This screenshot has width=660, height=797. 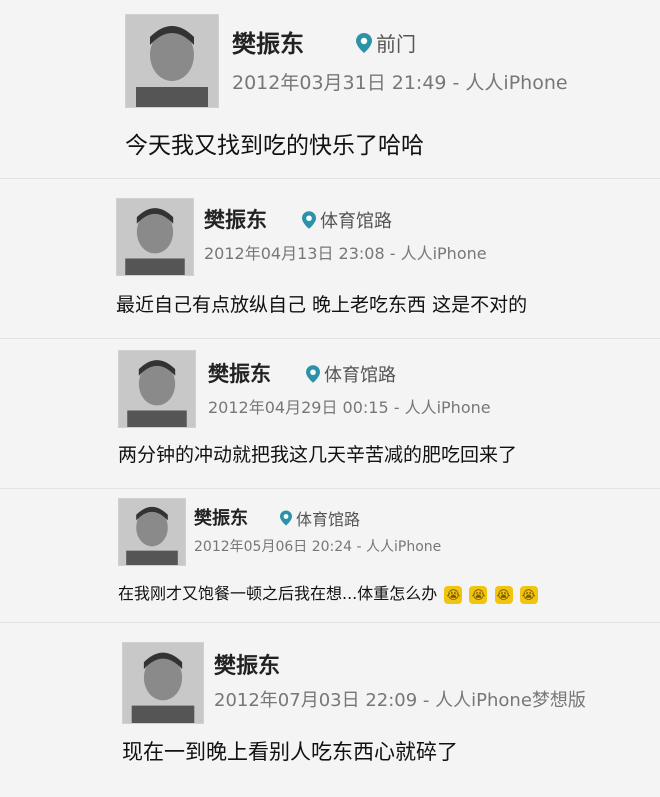 I want to click on post-content: 两分钟的冲动就把我这几天辛苦减的肥吃回来了, so click(x=318, y=455).